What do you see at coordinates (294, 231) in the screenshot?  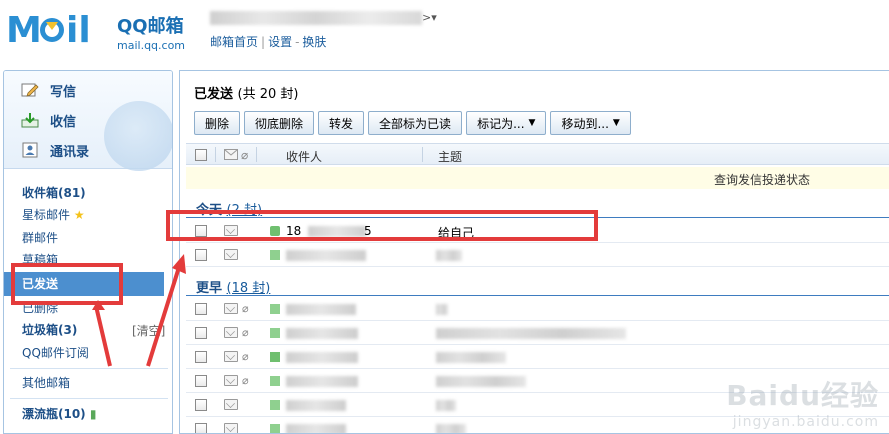 I see `recipient-prefix: 18` at bounding box center [294, 231].